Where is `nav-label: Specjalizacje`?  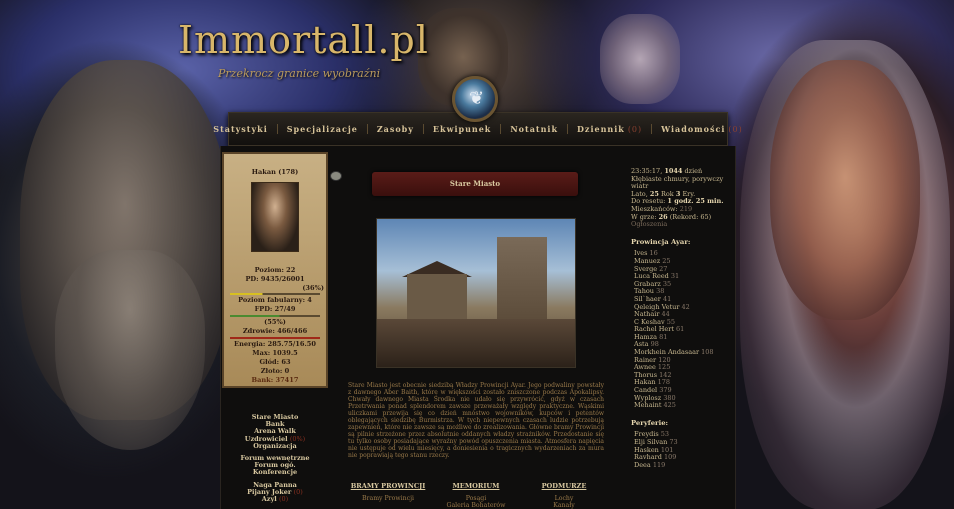 nav-label: Specjalizacje is located at coordinates (322, 129).